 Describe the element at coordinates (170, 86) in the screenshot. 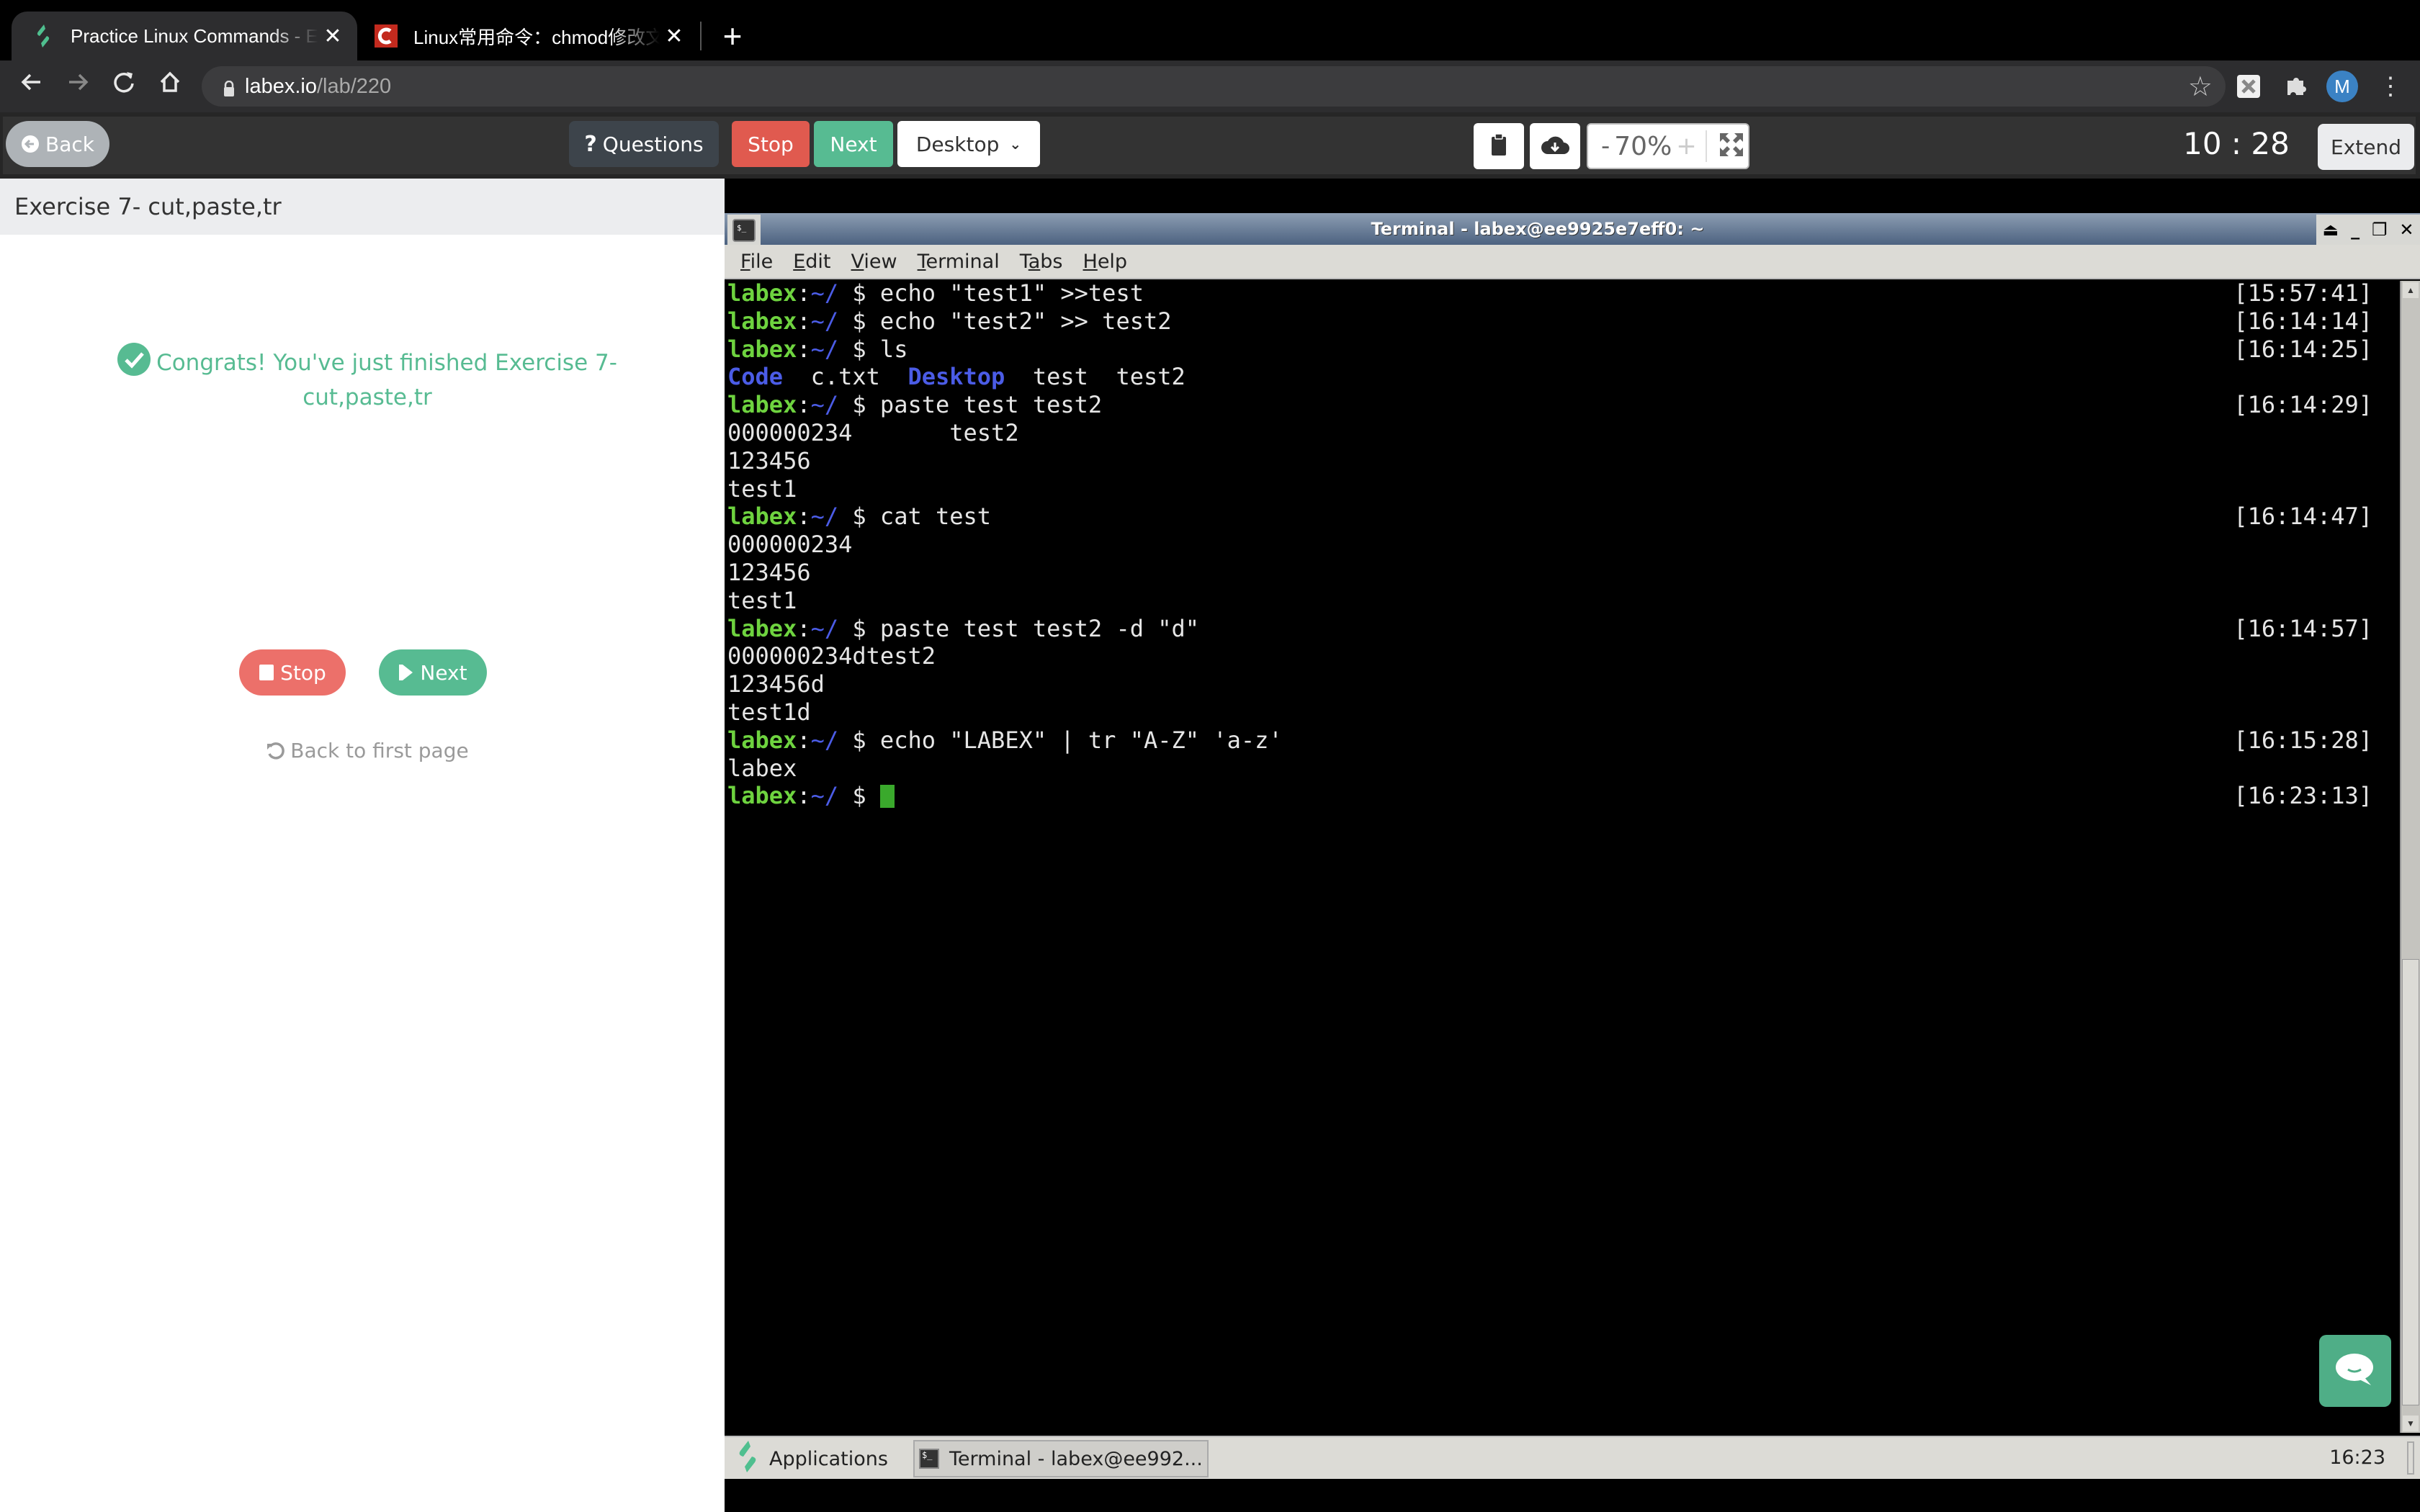

I see `home-icon` at that location.